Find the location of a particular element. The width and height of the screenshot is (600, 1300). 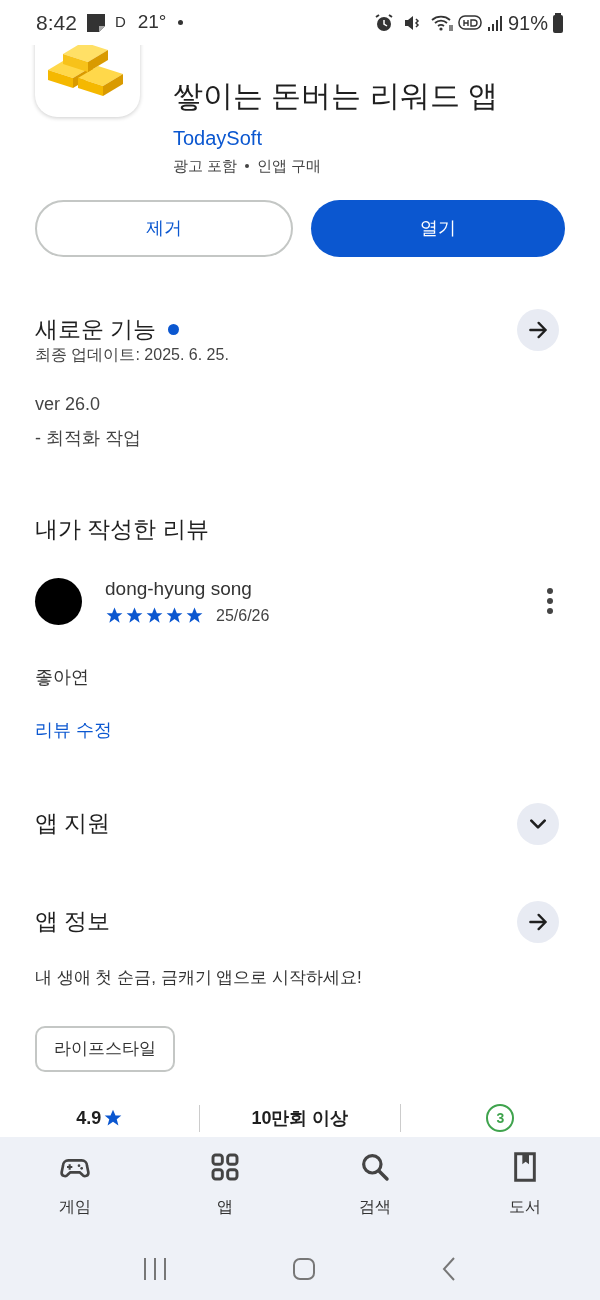

notification-letter: D is located at coordinates (120, 22).